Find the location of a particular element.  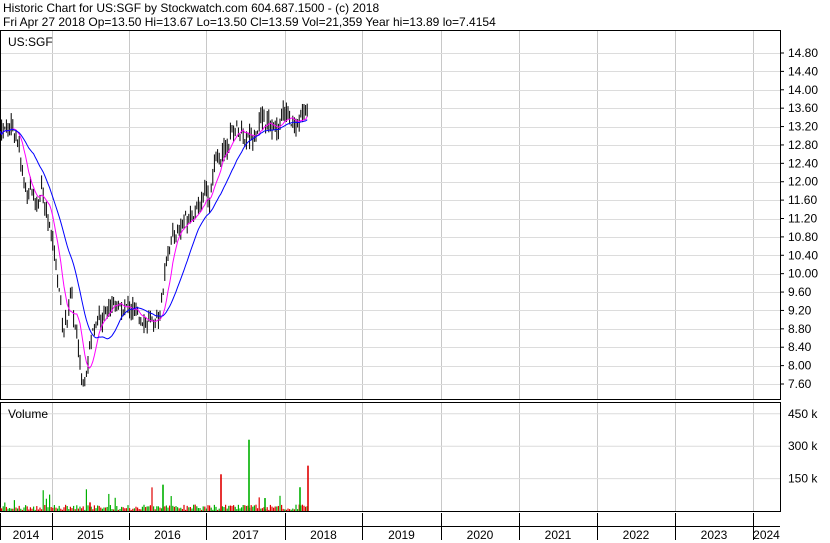

price-tick-label: 14.00 is located at coordinates (803, 90).